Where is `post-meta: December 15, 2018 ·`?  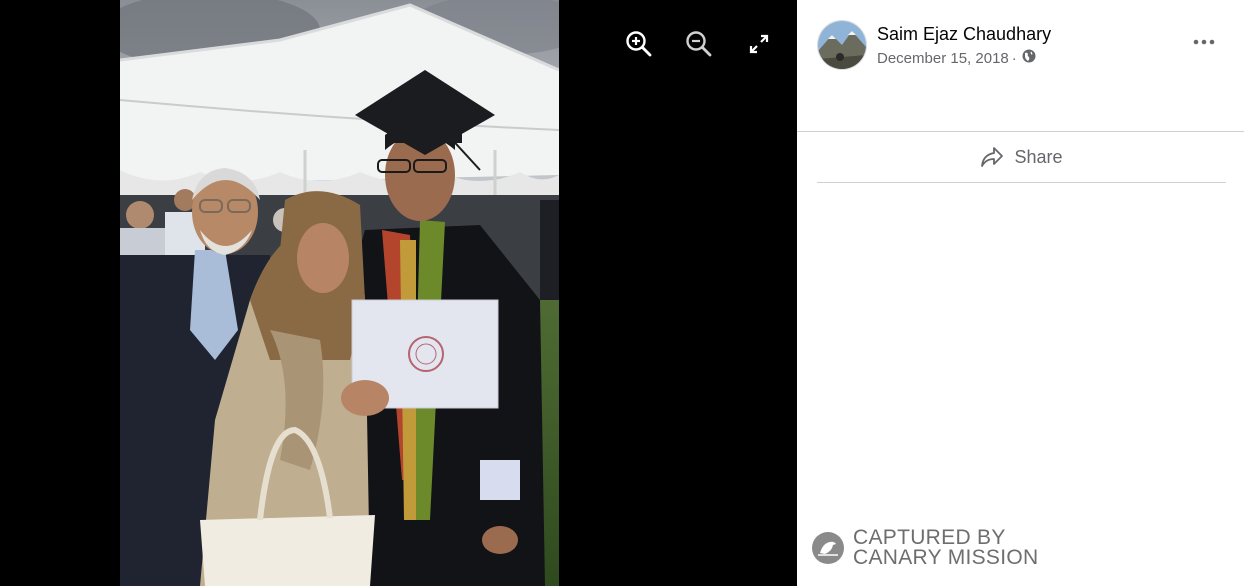 post-meta: December 15, 2018 · is located at coordinates (964, 58).